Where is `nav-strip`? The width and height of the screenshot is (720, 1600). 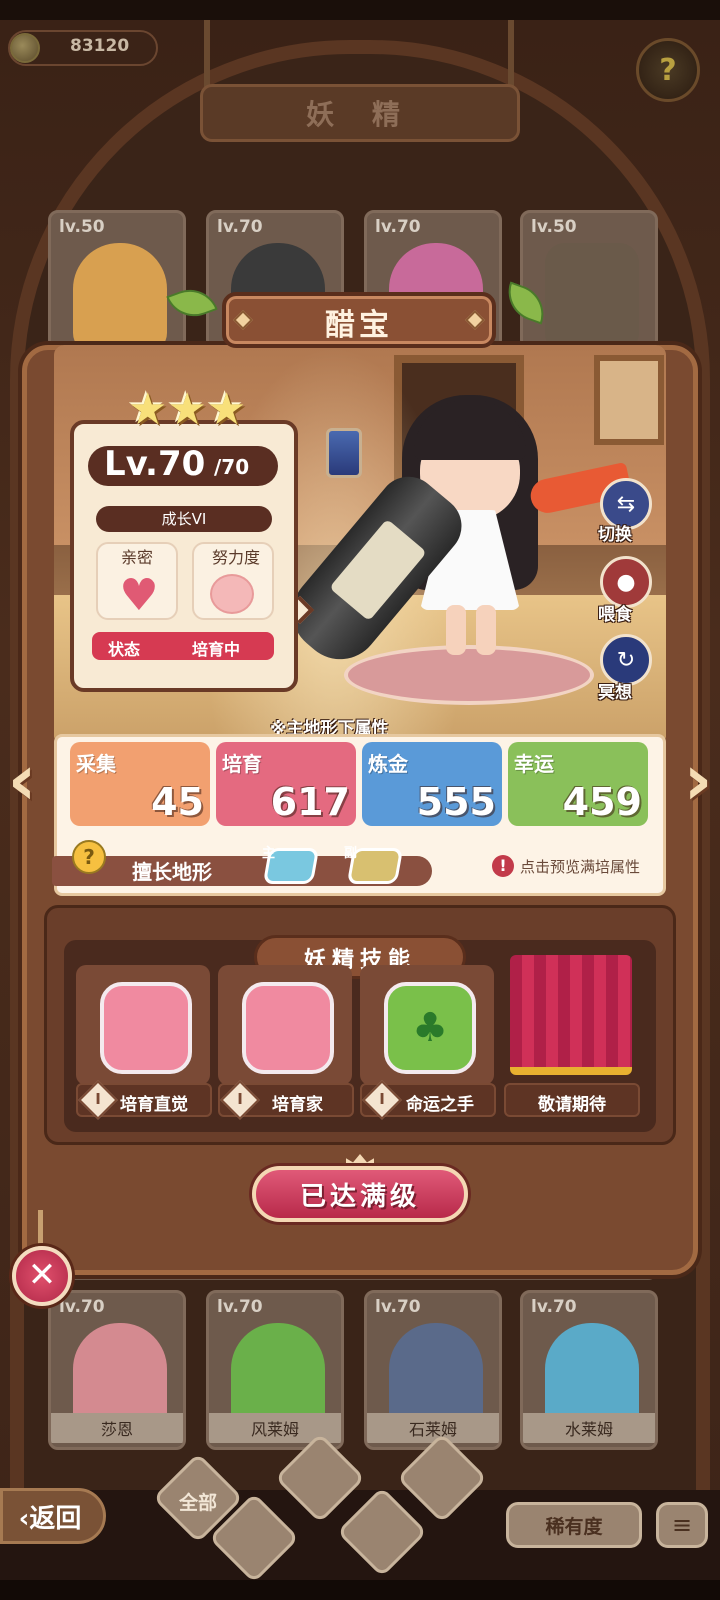
nav-strip is located at coordinates (360, 1590).